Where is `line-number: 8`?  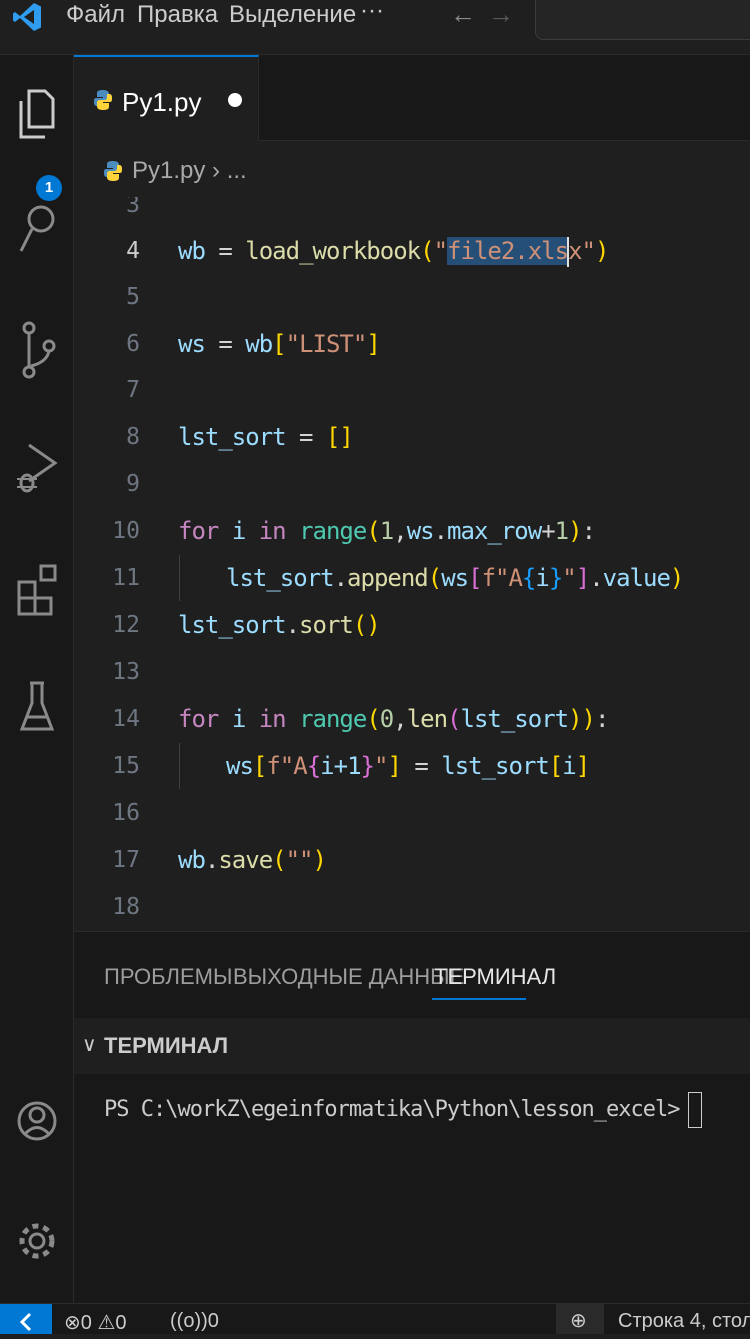 line-number: 8 is located at coordinates (133, 437).